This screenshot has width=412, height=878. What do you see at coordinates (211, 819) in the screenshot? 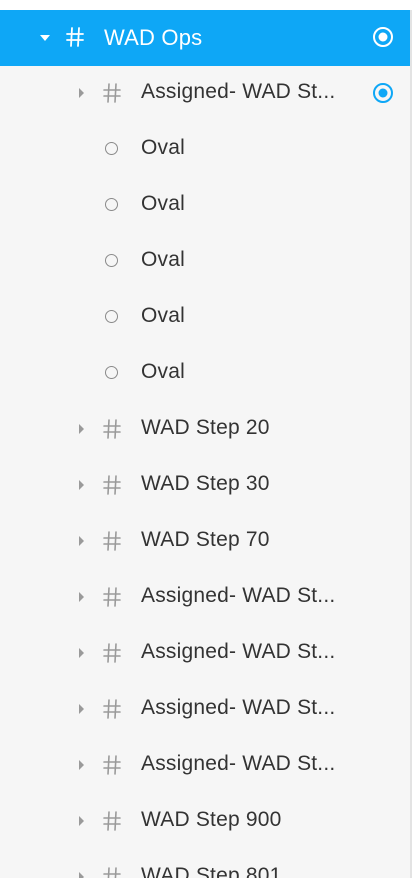
I see `layer-label: WAD Step 900` at bounding box center [211, 819].